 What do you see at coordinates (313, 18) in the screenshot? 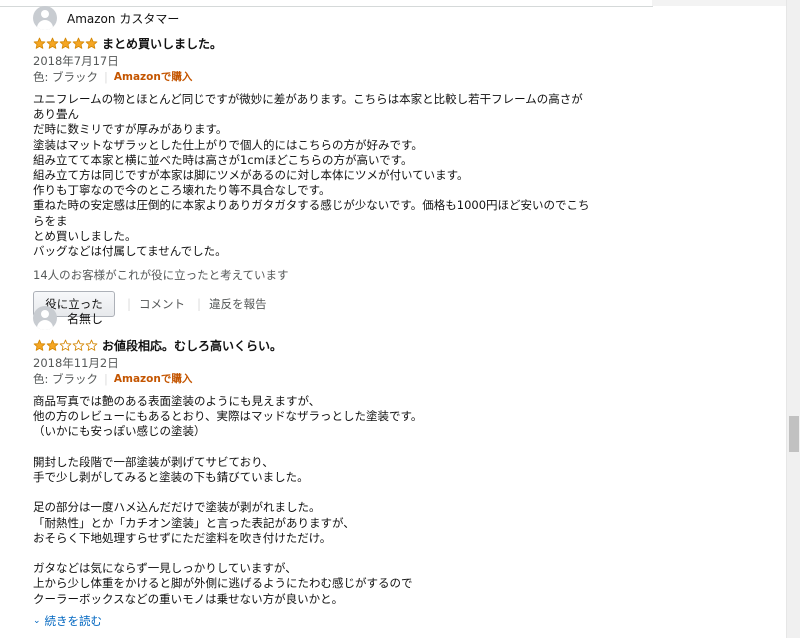
I see `review-author: Amazon カスタマー` at bounding box center [313, 18].